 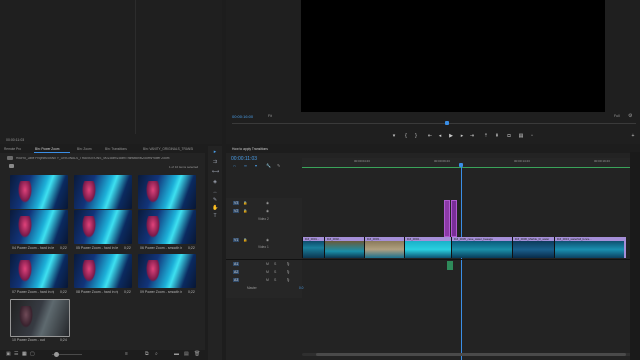 What do you see at coordinates (197, 354) in the screenshot?
I see `trash-icon: 🗑` at bounding box center [197, 354].